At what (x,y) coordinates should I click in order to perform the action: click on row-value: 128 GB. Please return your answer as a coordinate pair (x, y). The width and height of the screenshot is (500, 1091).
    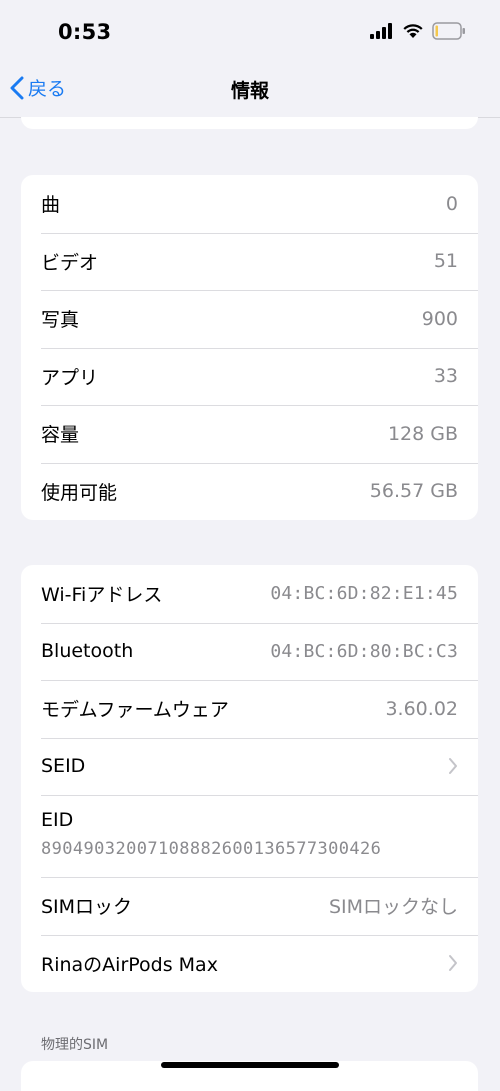
    Looking at the image, I should click on (422, 433).